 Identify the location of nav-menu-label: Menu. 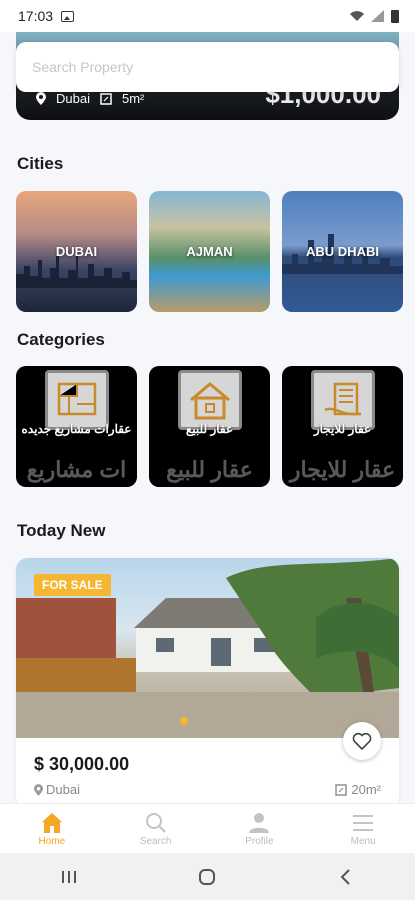
(363, 841).